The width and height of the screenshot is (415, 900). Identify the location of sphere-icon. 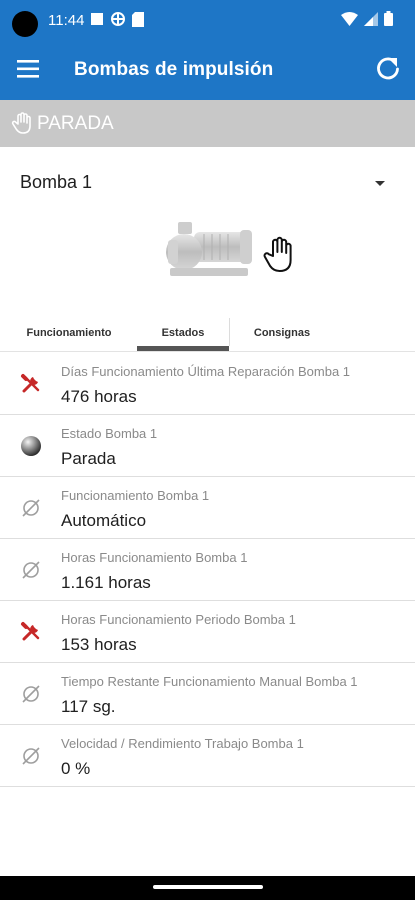
(31, 446).